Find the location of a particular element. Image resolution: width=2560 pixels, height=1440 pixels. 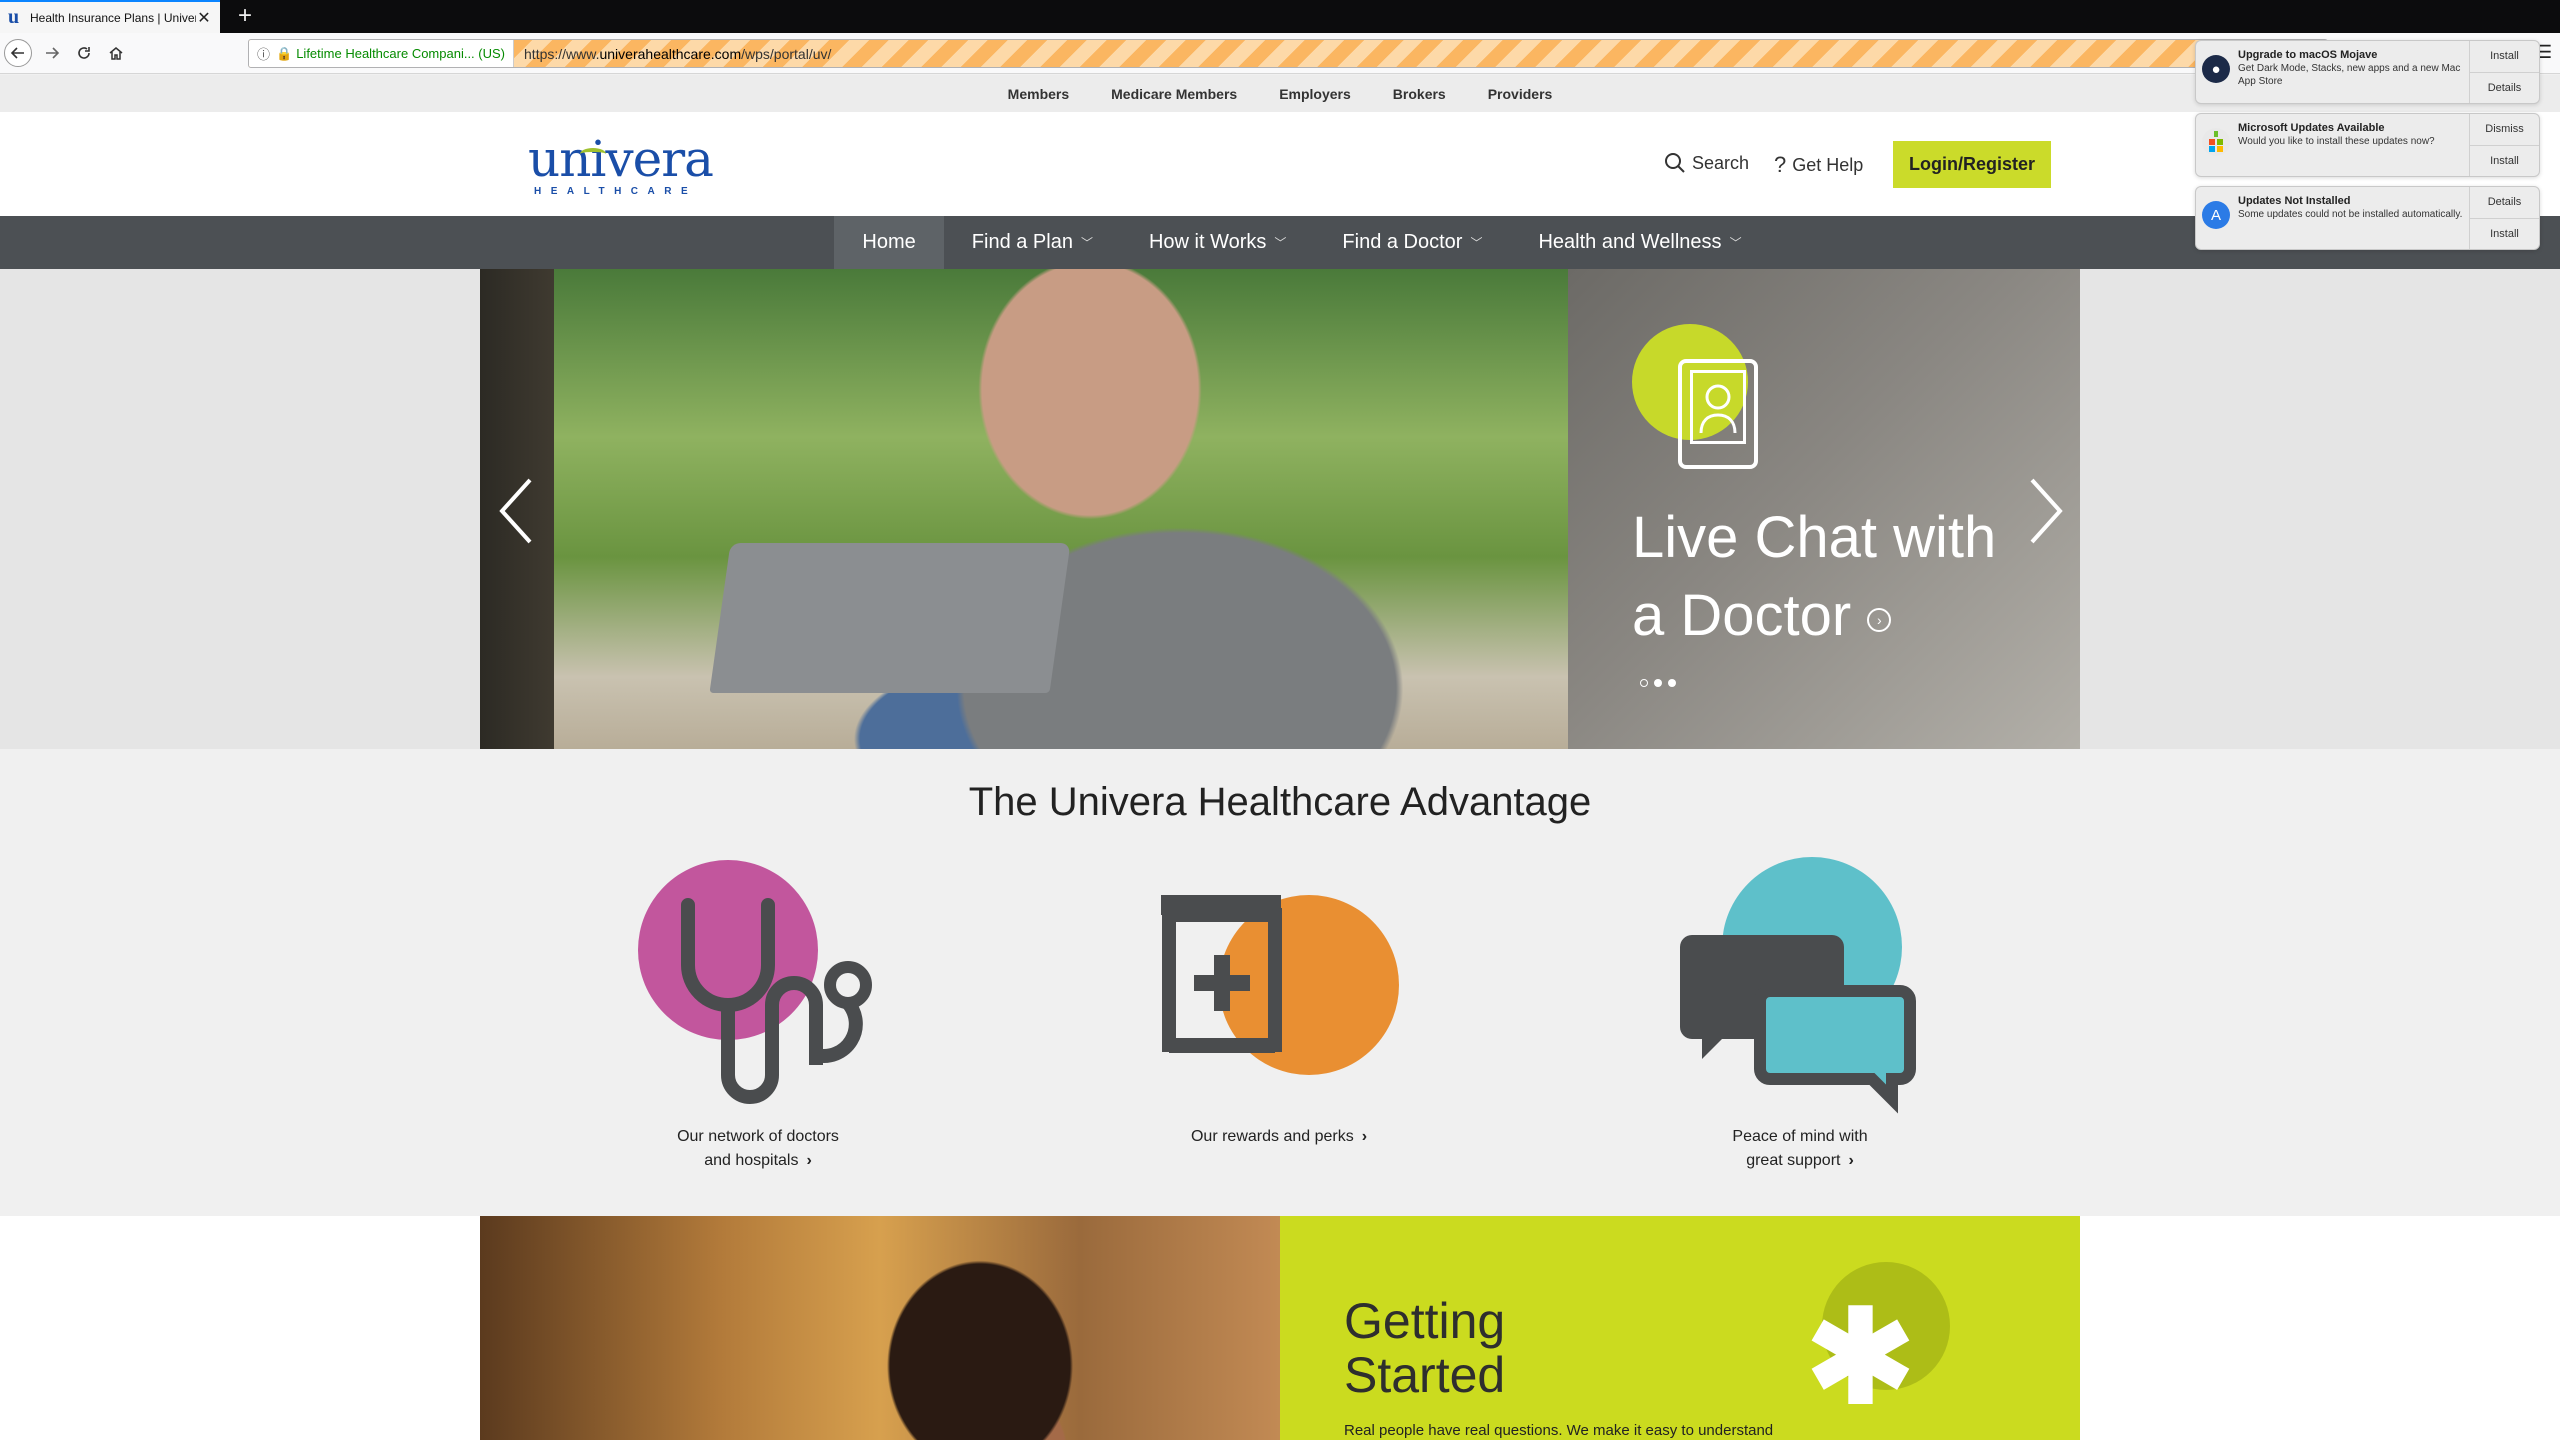

new-tab-button: + is located at coordinates (245, 16).